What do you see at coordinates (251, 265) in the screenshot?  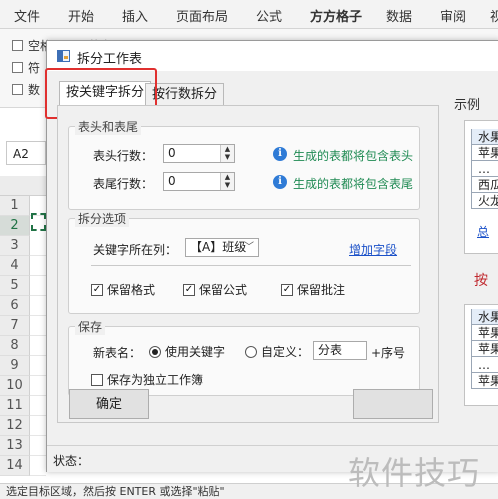 I see `divider` at bounding box center [251, 265].